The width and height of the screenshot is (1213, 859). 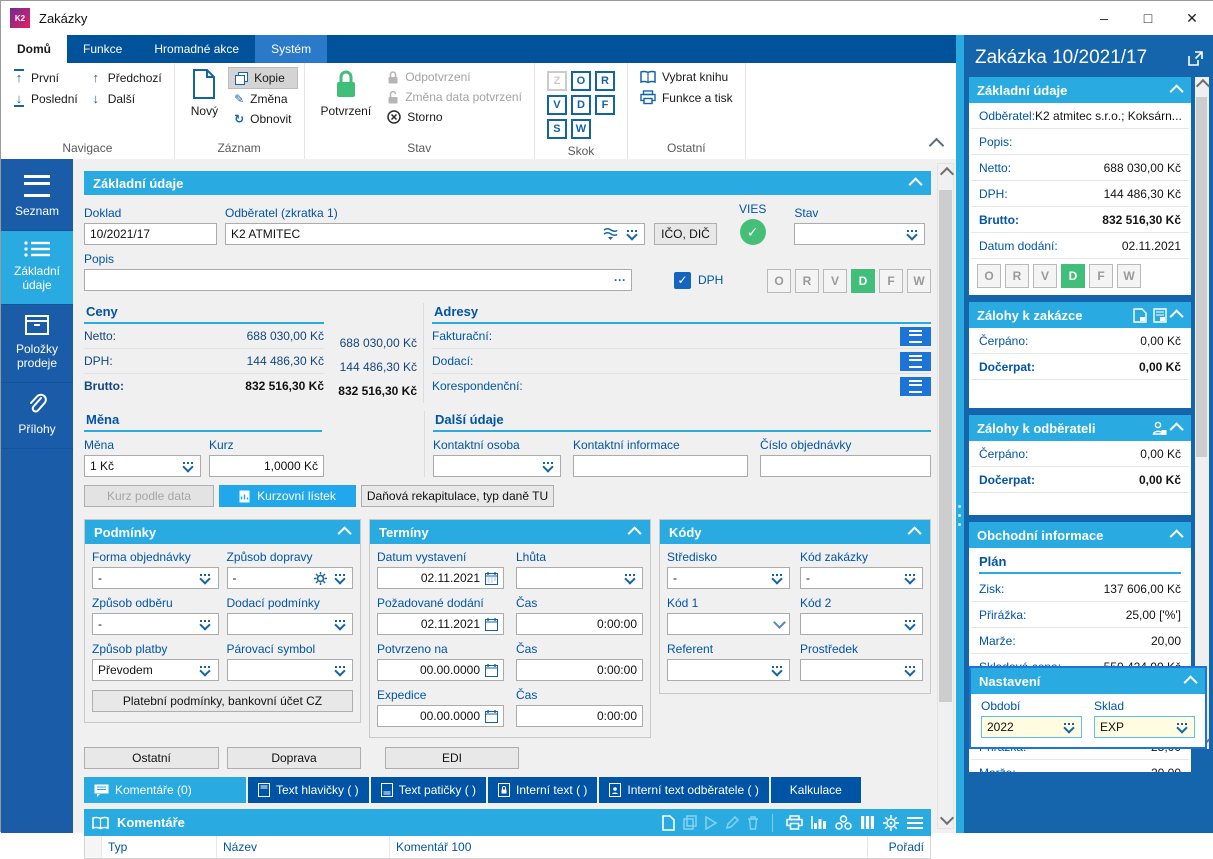 What do you see at coordinates (428, 790) in the screenshot?
I see `tab-text-paticky: Text patičky ( )` at bounding box center [428, 790].